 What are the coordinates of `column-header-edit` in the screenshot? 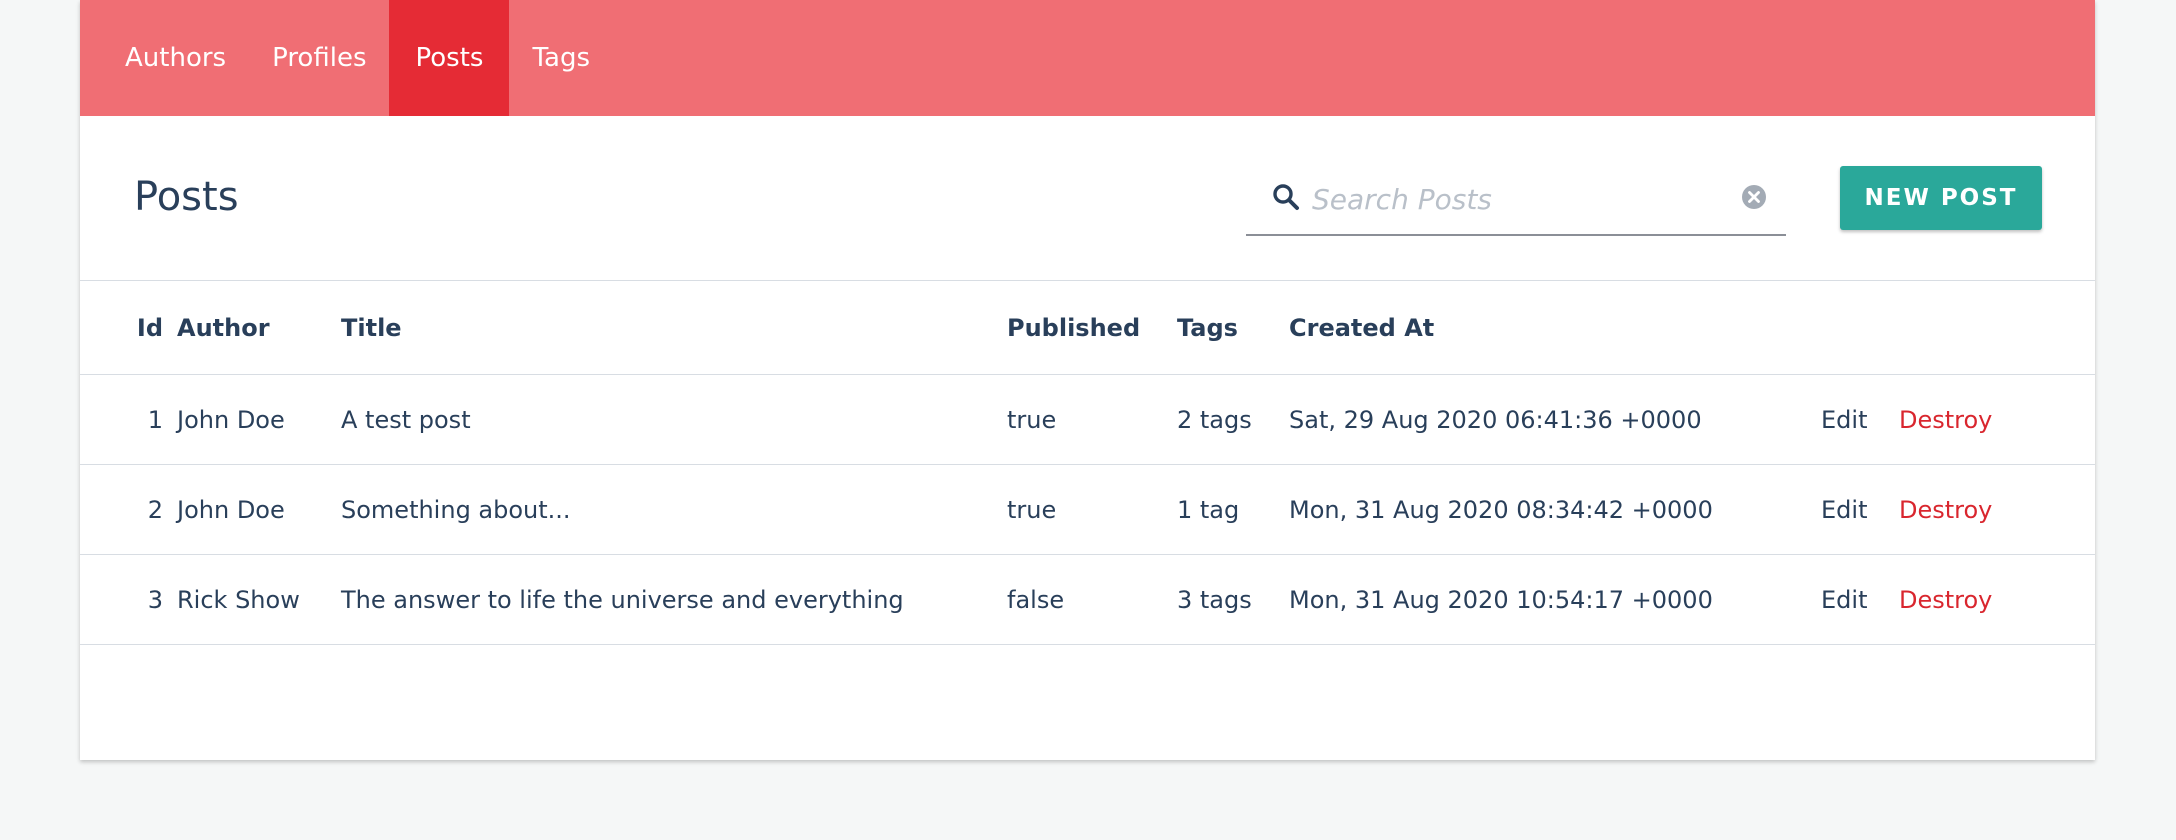 It's located at (1860, 328).